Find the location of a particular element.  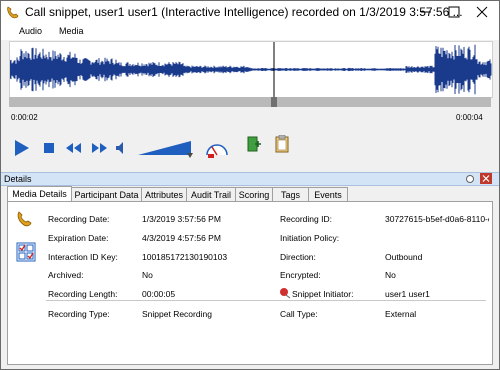

initiation-policy-label: Initiation Policy: is located at coordinates (310, 238).